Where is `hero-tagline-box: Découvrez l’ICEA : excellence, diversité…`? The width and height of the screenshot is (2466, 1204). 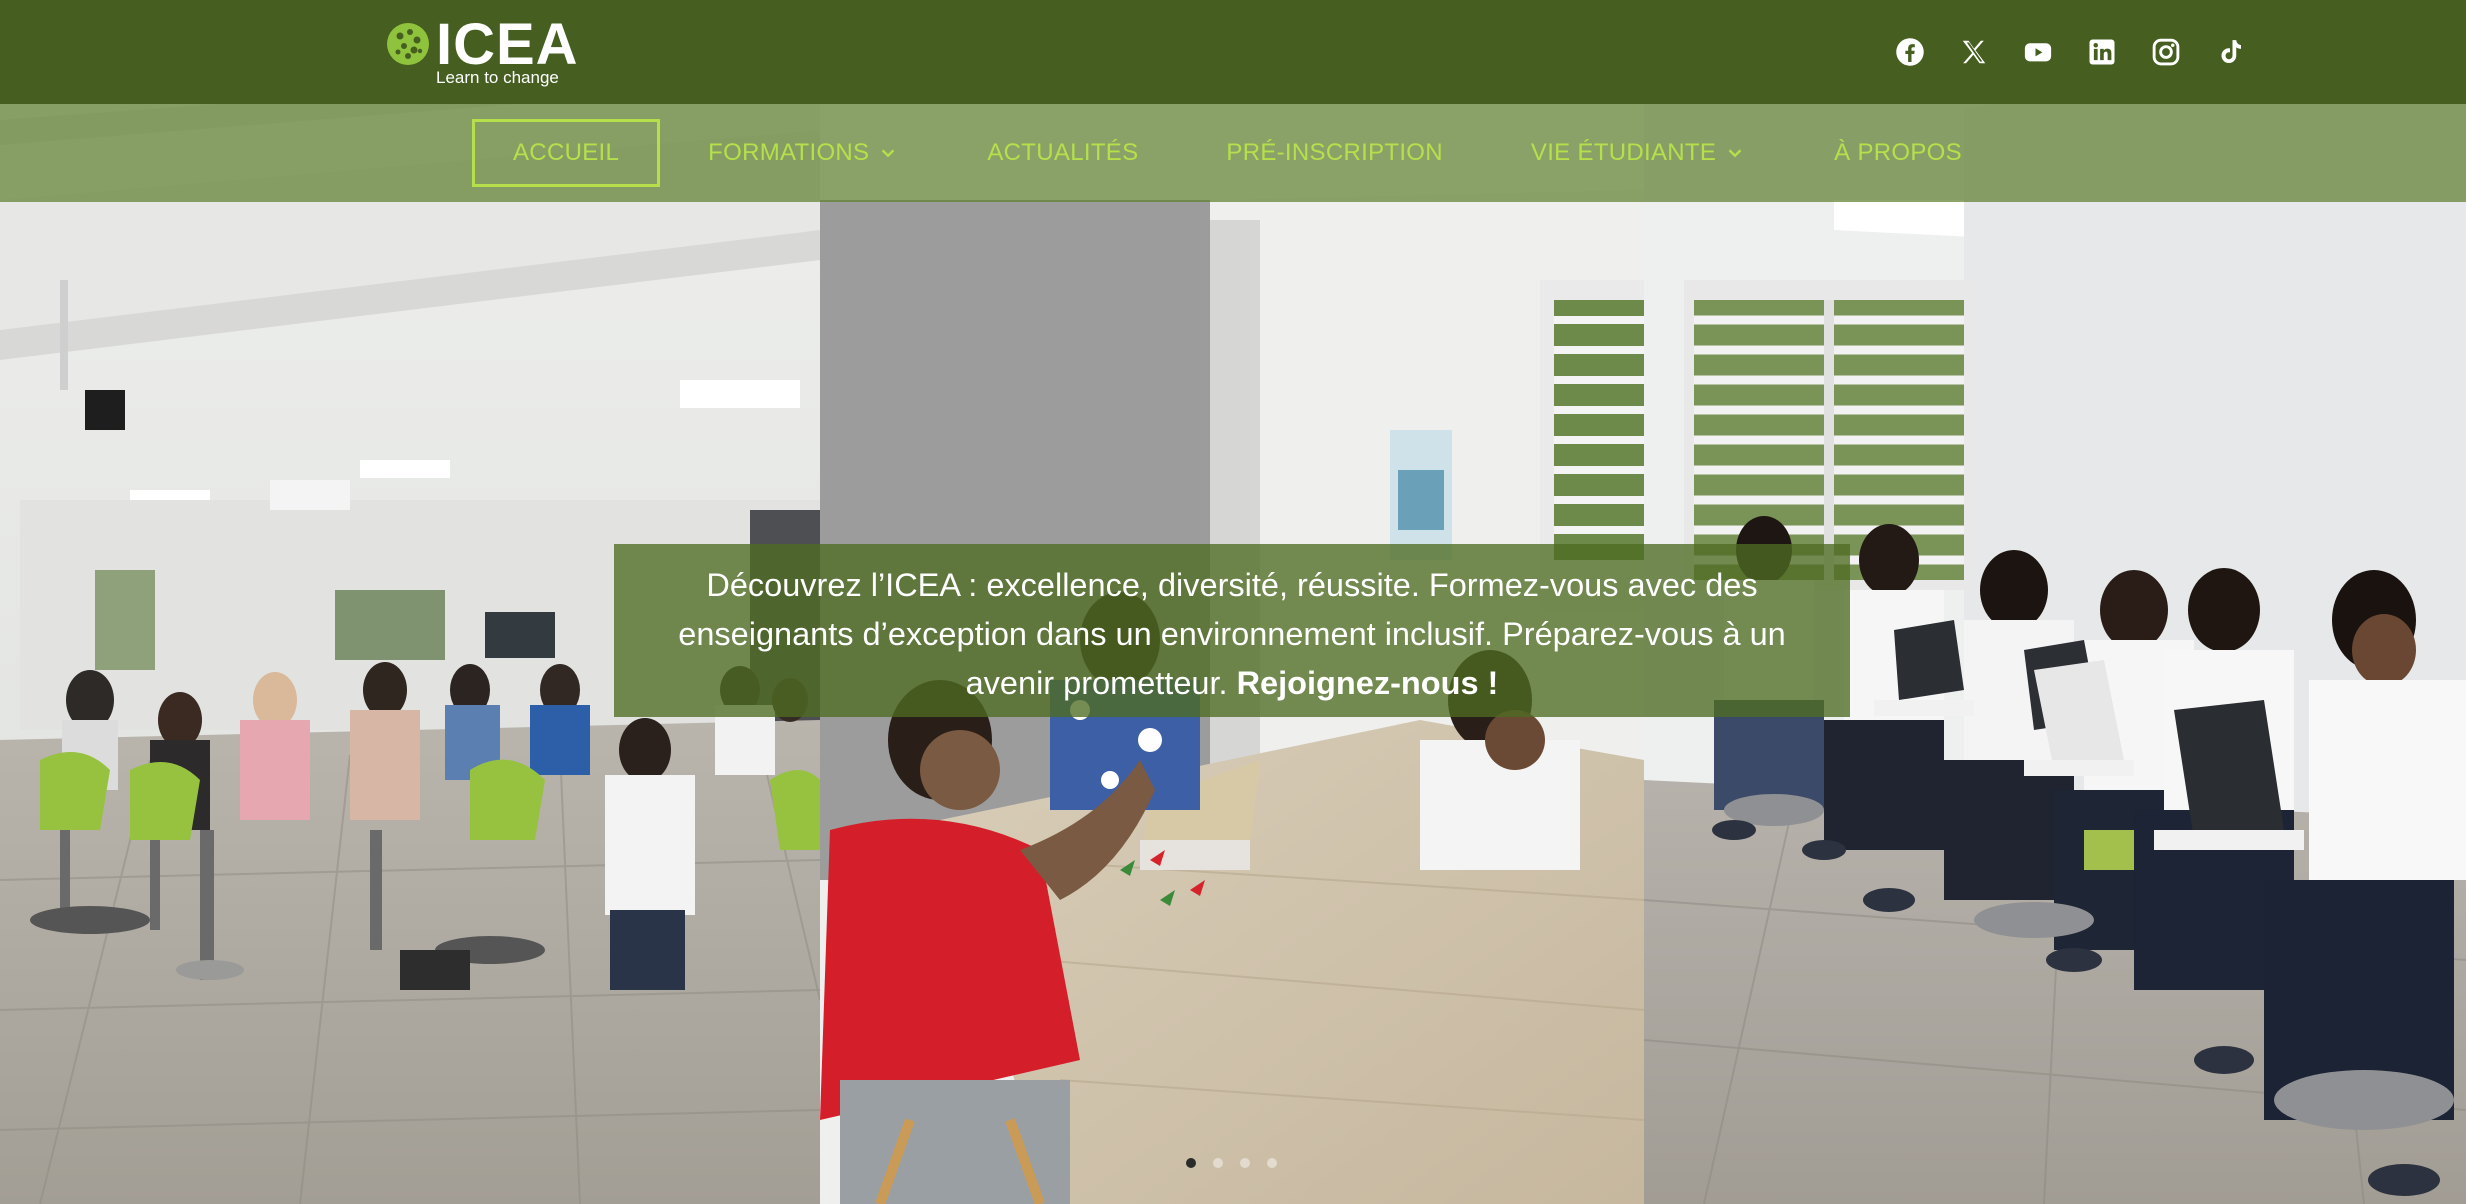
hero-tagline-box: Découvrez l’ICEA : excellence, diversité… is located at coordinates (1232, 630).